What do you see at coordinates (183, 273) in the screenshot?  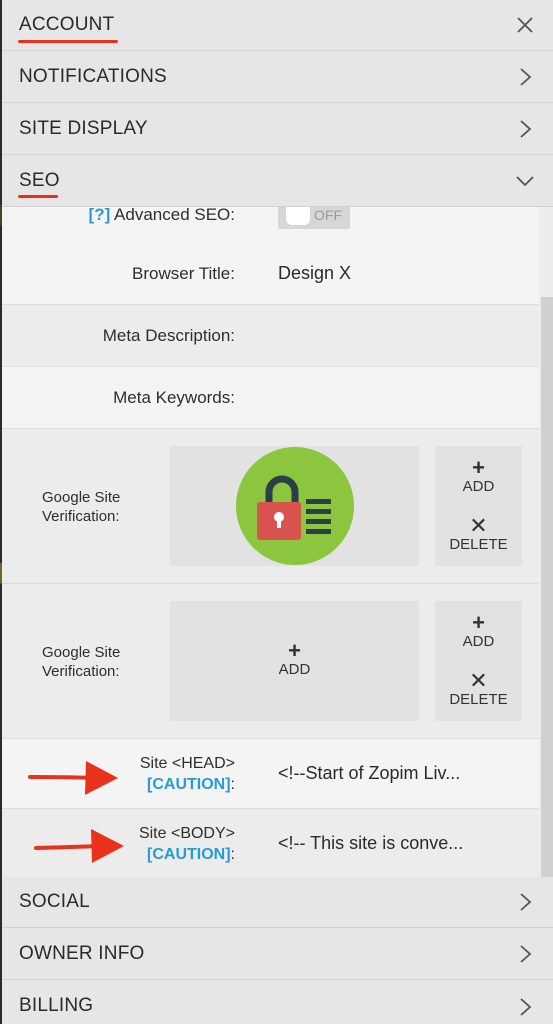 I see `browser-title-label: Browser Title:` at bounding box center [183, 273].